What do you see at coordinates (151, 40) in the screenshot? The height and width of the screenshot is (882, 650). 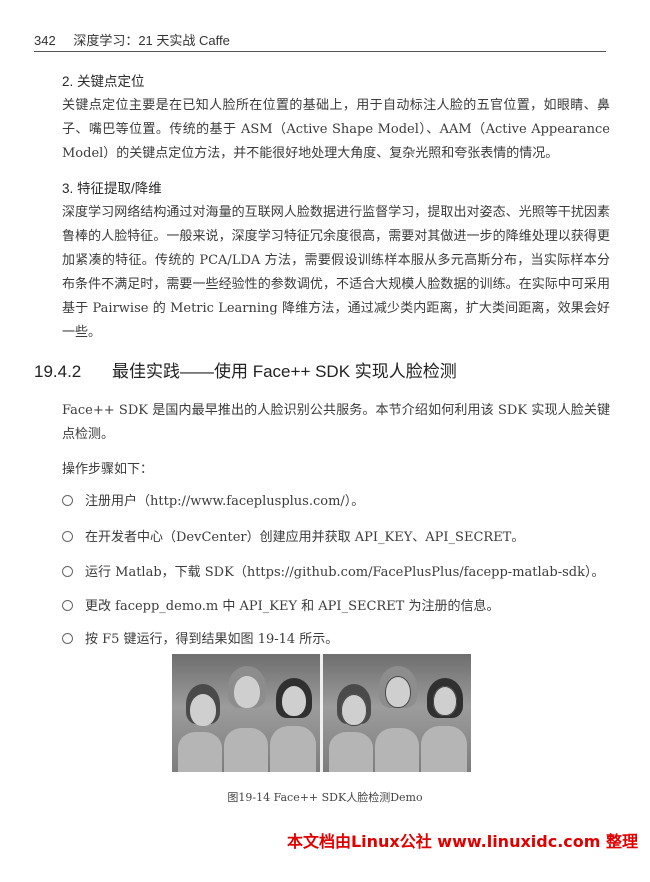 I see `book-title: 深度学习：21 天实战 Caffe` at bounding box center [151, 40].